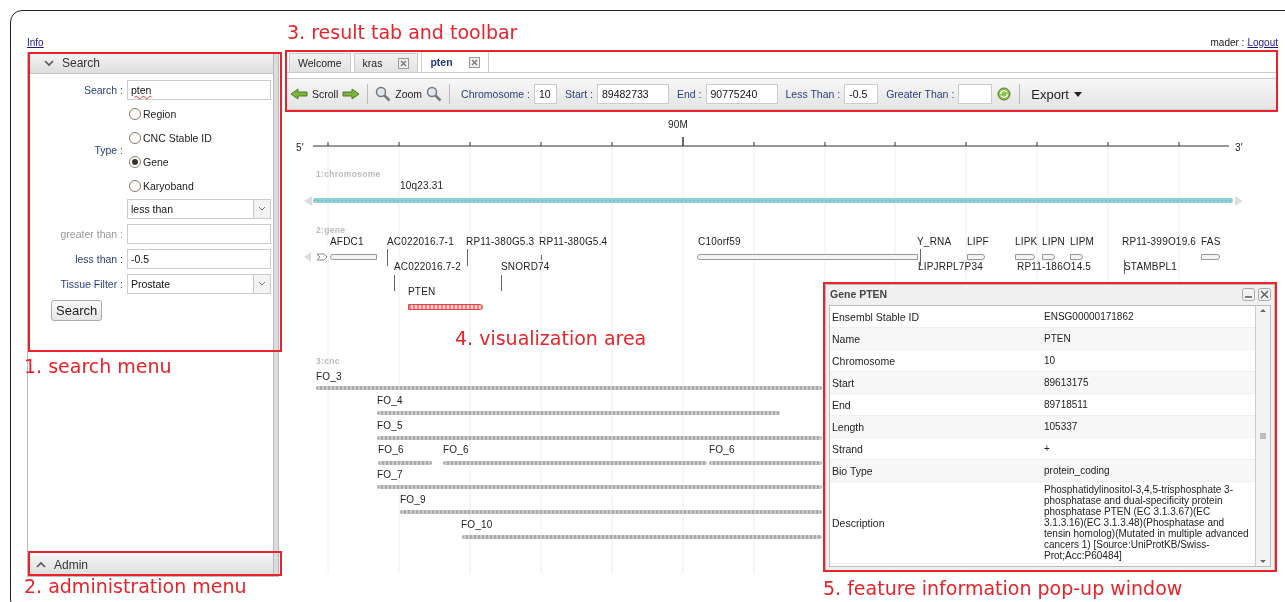  What do you see at coordinates (160, 113) in the screenshot?
I see `radio-label: Region` at bounding box center [160, 113].